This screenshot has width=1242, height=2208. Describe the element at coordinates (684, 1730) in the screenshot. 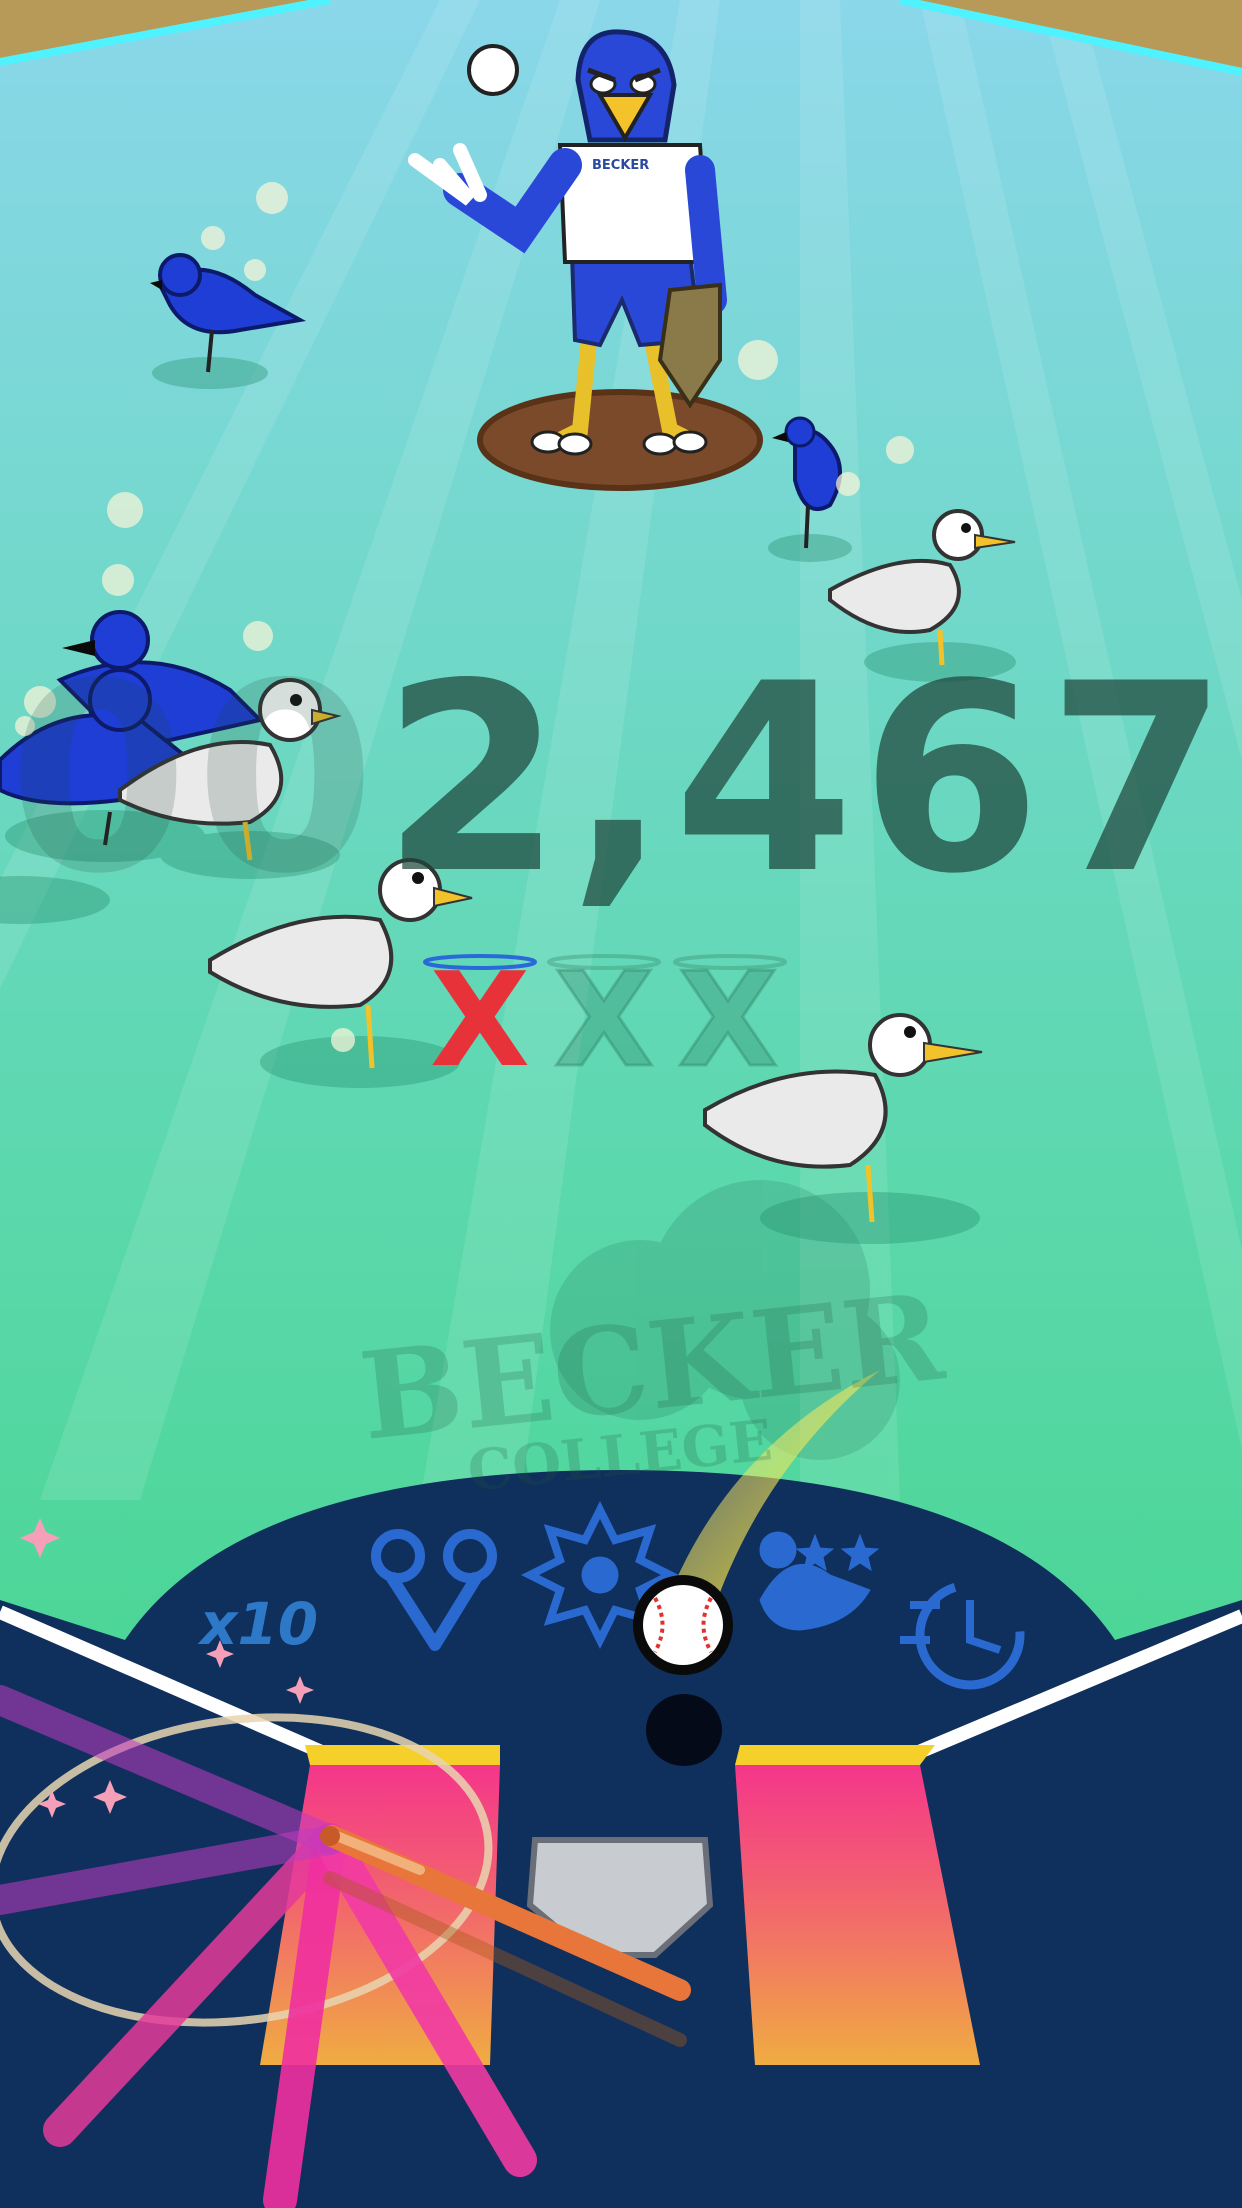

I see `ball-shadow` at that location.